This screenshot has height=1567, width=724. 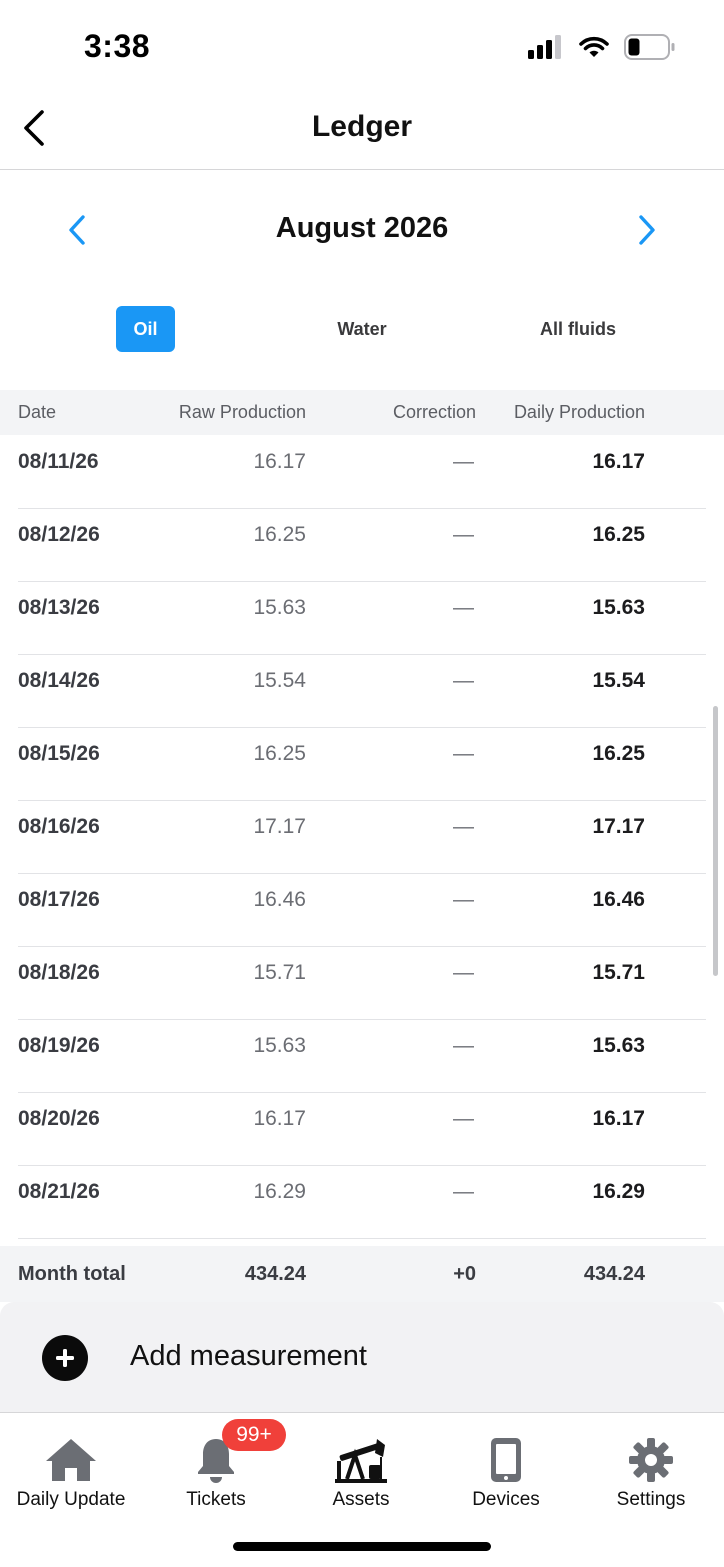 I want to click on row-raw-production: 17.17, so click(x=279, y=826).